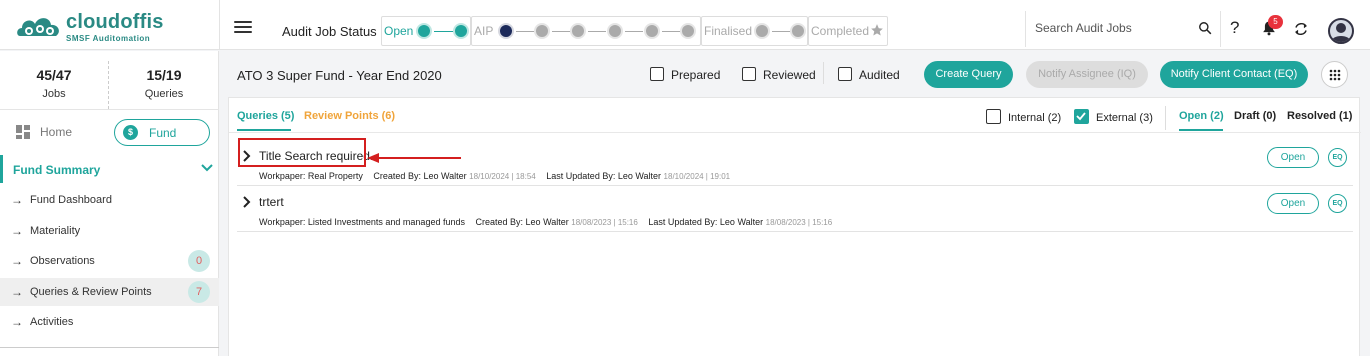 The width and height of the screenshot is (1370, 356). What do you see at coordinates (877, 30) in the screenshot?
I see `star-icon` at bounding box center [877, 30].